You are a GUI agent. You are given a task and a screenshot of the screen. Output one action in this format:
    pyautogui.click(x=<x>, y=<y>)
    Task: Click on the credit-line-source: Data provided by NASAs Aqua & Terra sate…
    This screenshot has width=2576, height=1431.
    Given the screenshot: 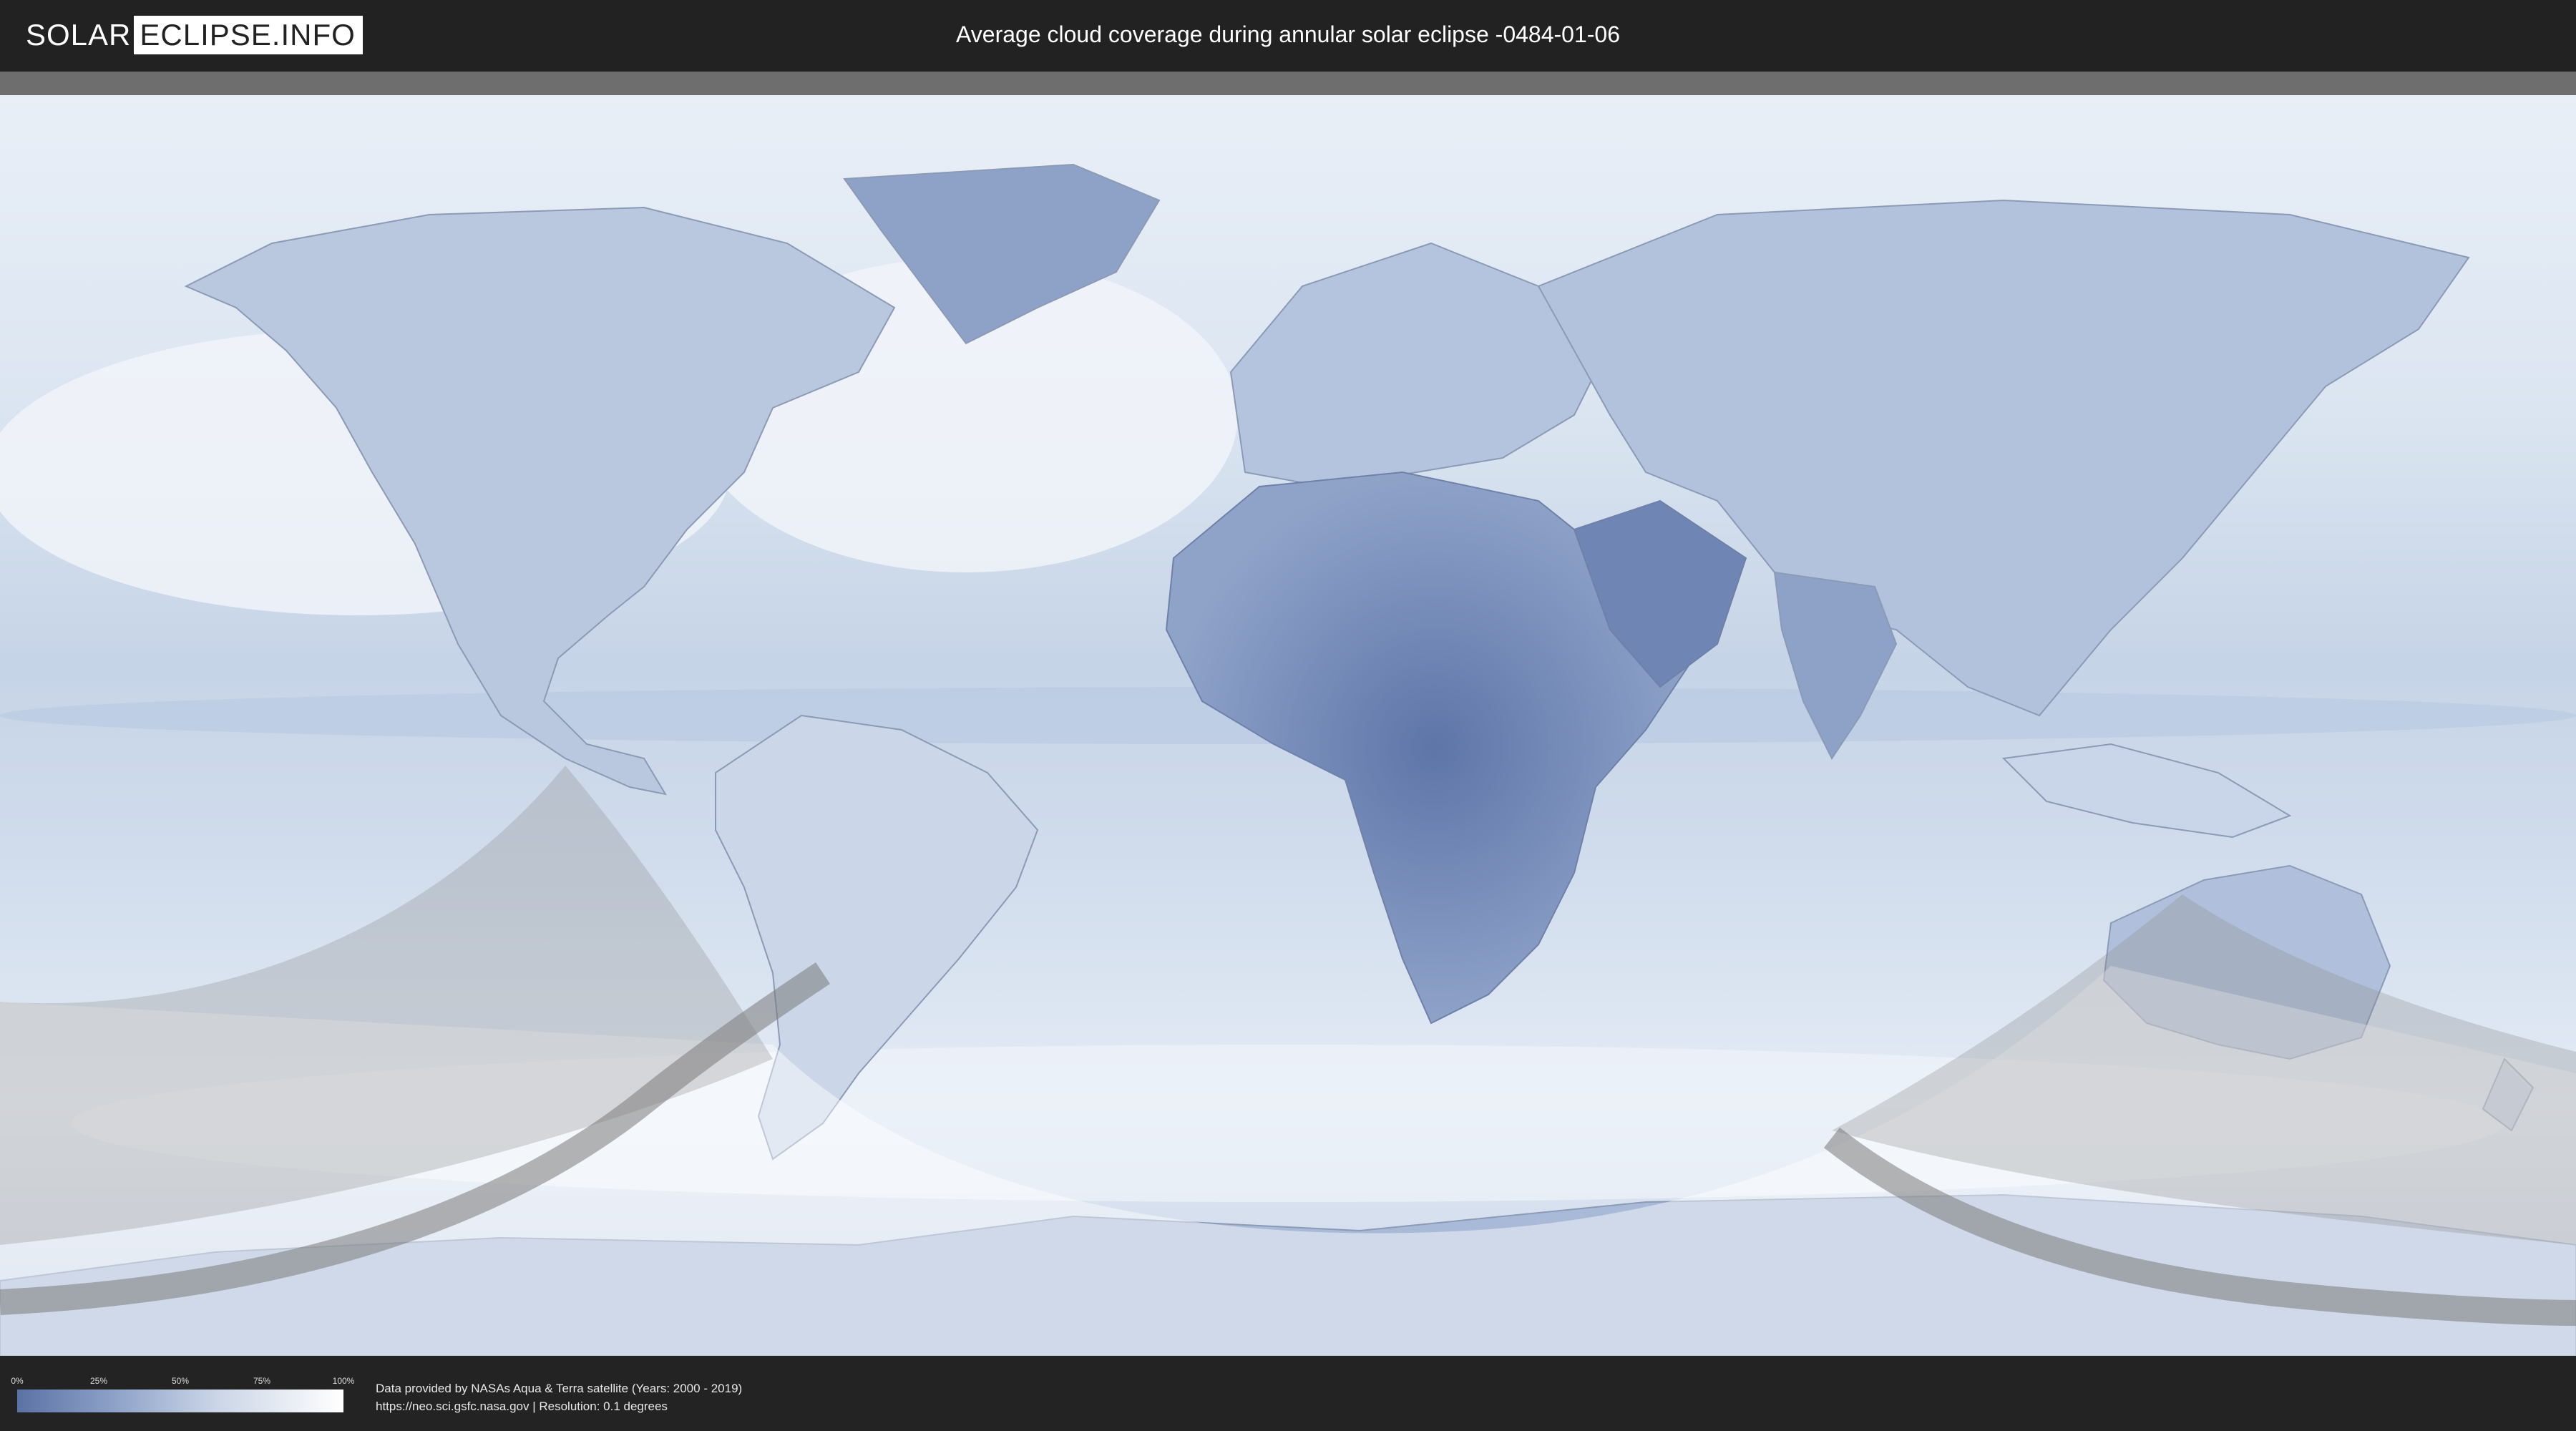 What is the action you would take?
    pyautogui.click(x=559, y=1388)
    